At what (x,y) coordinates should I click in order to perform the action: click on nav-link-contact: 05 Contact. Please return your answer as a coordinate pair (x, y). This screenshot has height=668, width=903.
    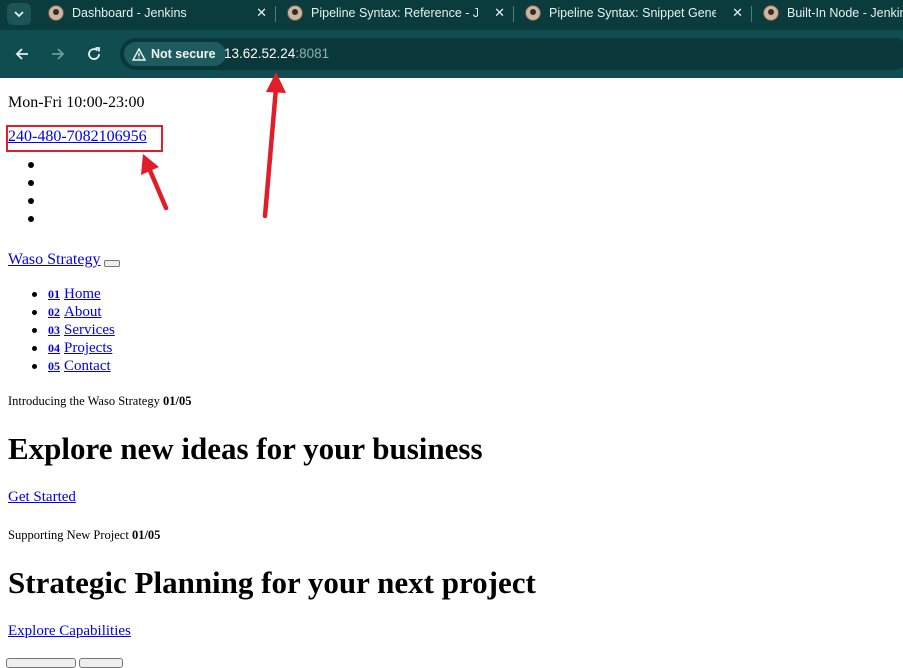
    Looking at the image, I should click on (79, 366).